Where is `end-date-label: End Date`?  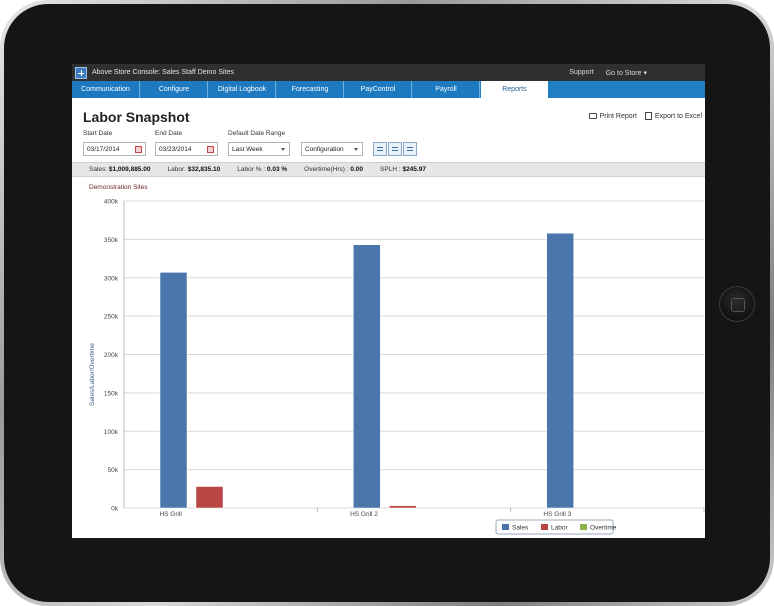
end-date-label: End Date is located at coordinates (169, 133).